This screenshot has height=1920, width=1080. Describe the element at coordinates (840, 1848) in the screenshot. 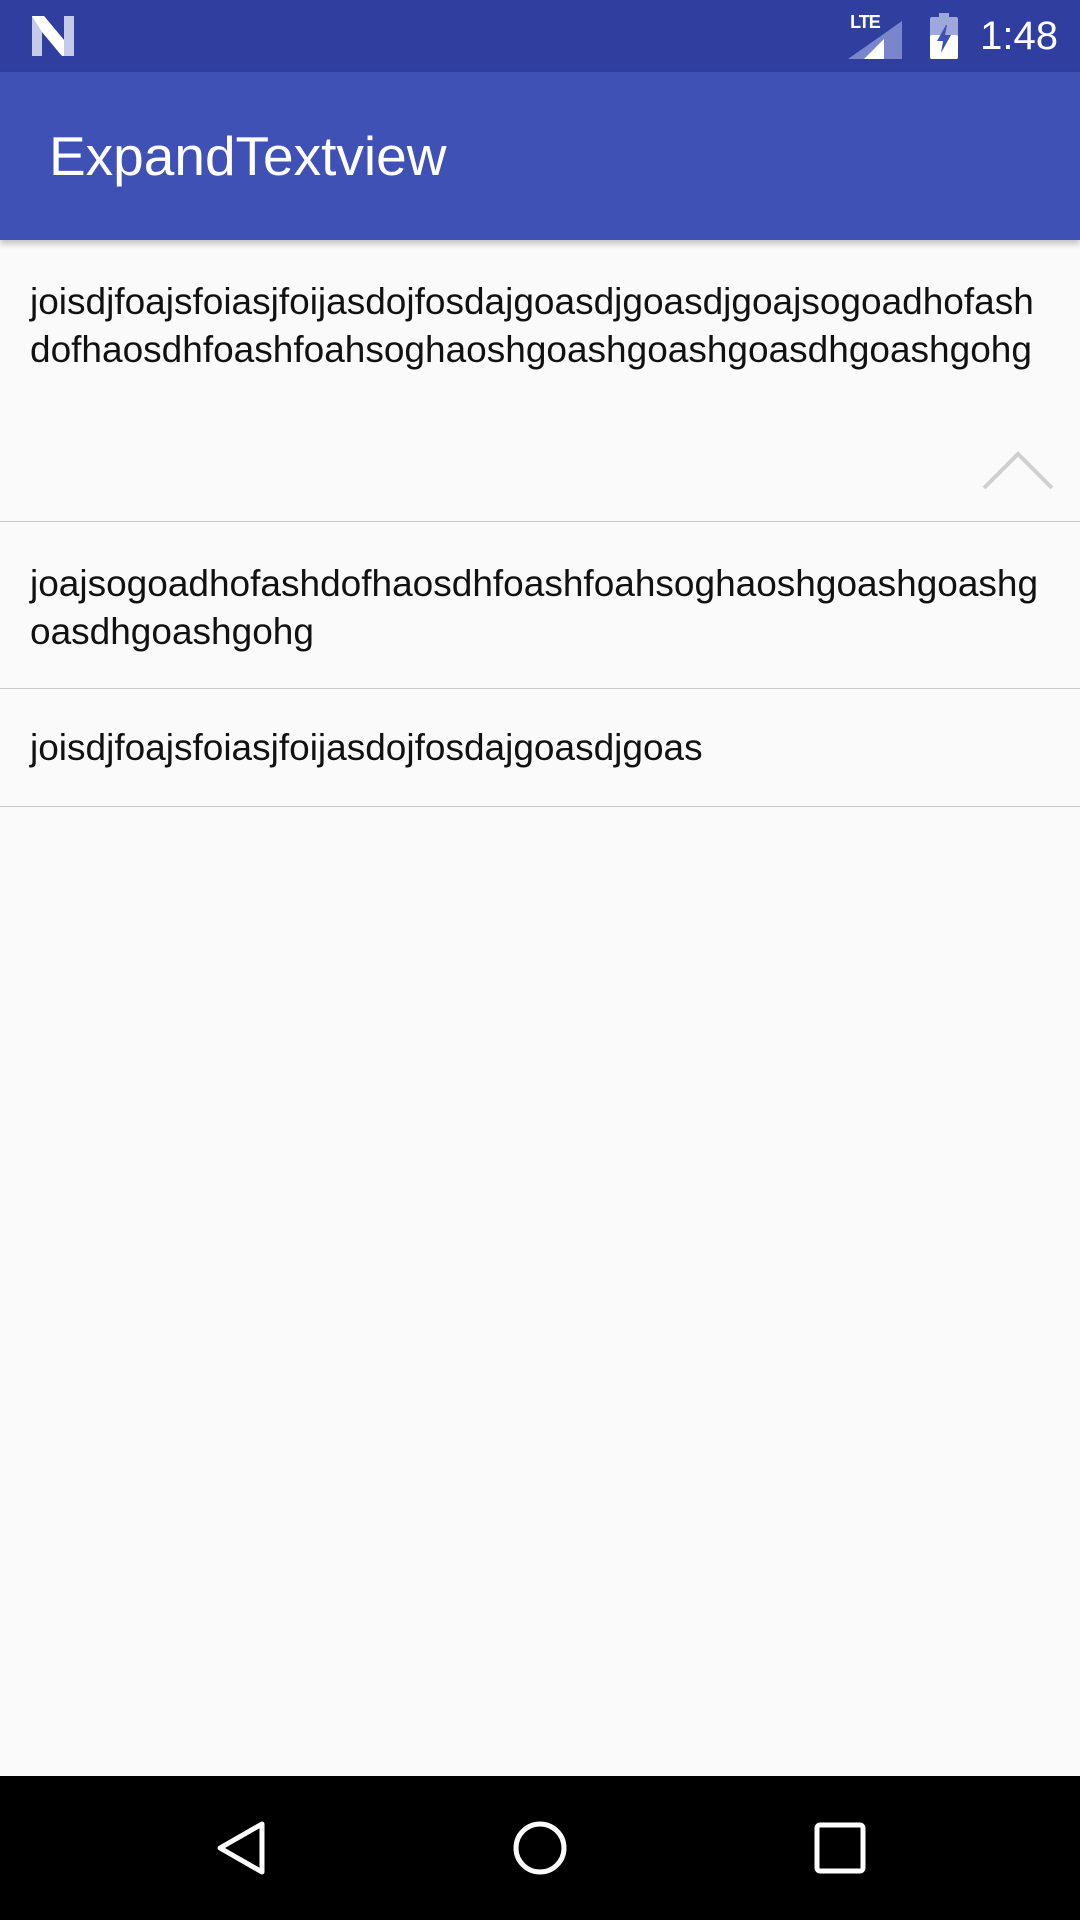

I see `recents-icon` at that location.